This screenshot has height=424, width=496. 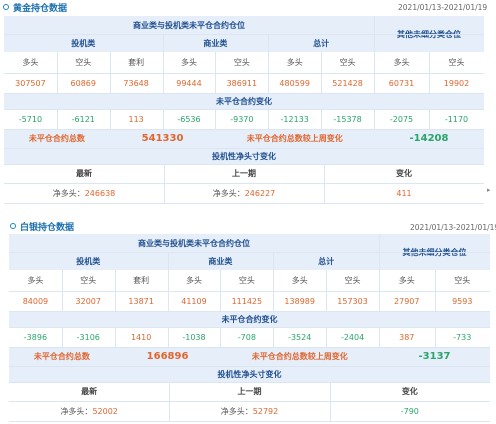 What do you see at coordinates (409, 411) in the screenshot?
I see `silver-net-change: -790` at bounding box center [409, 411].